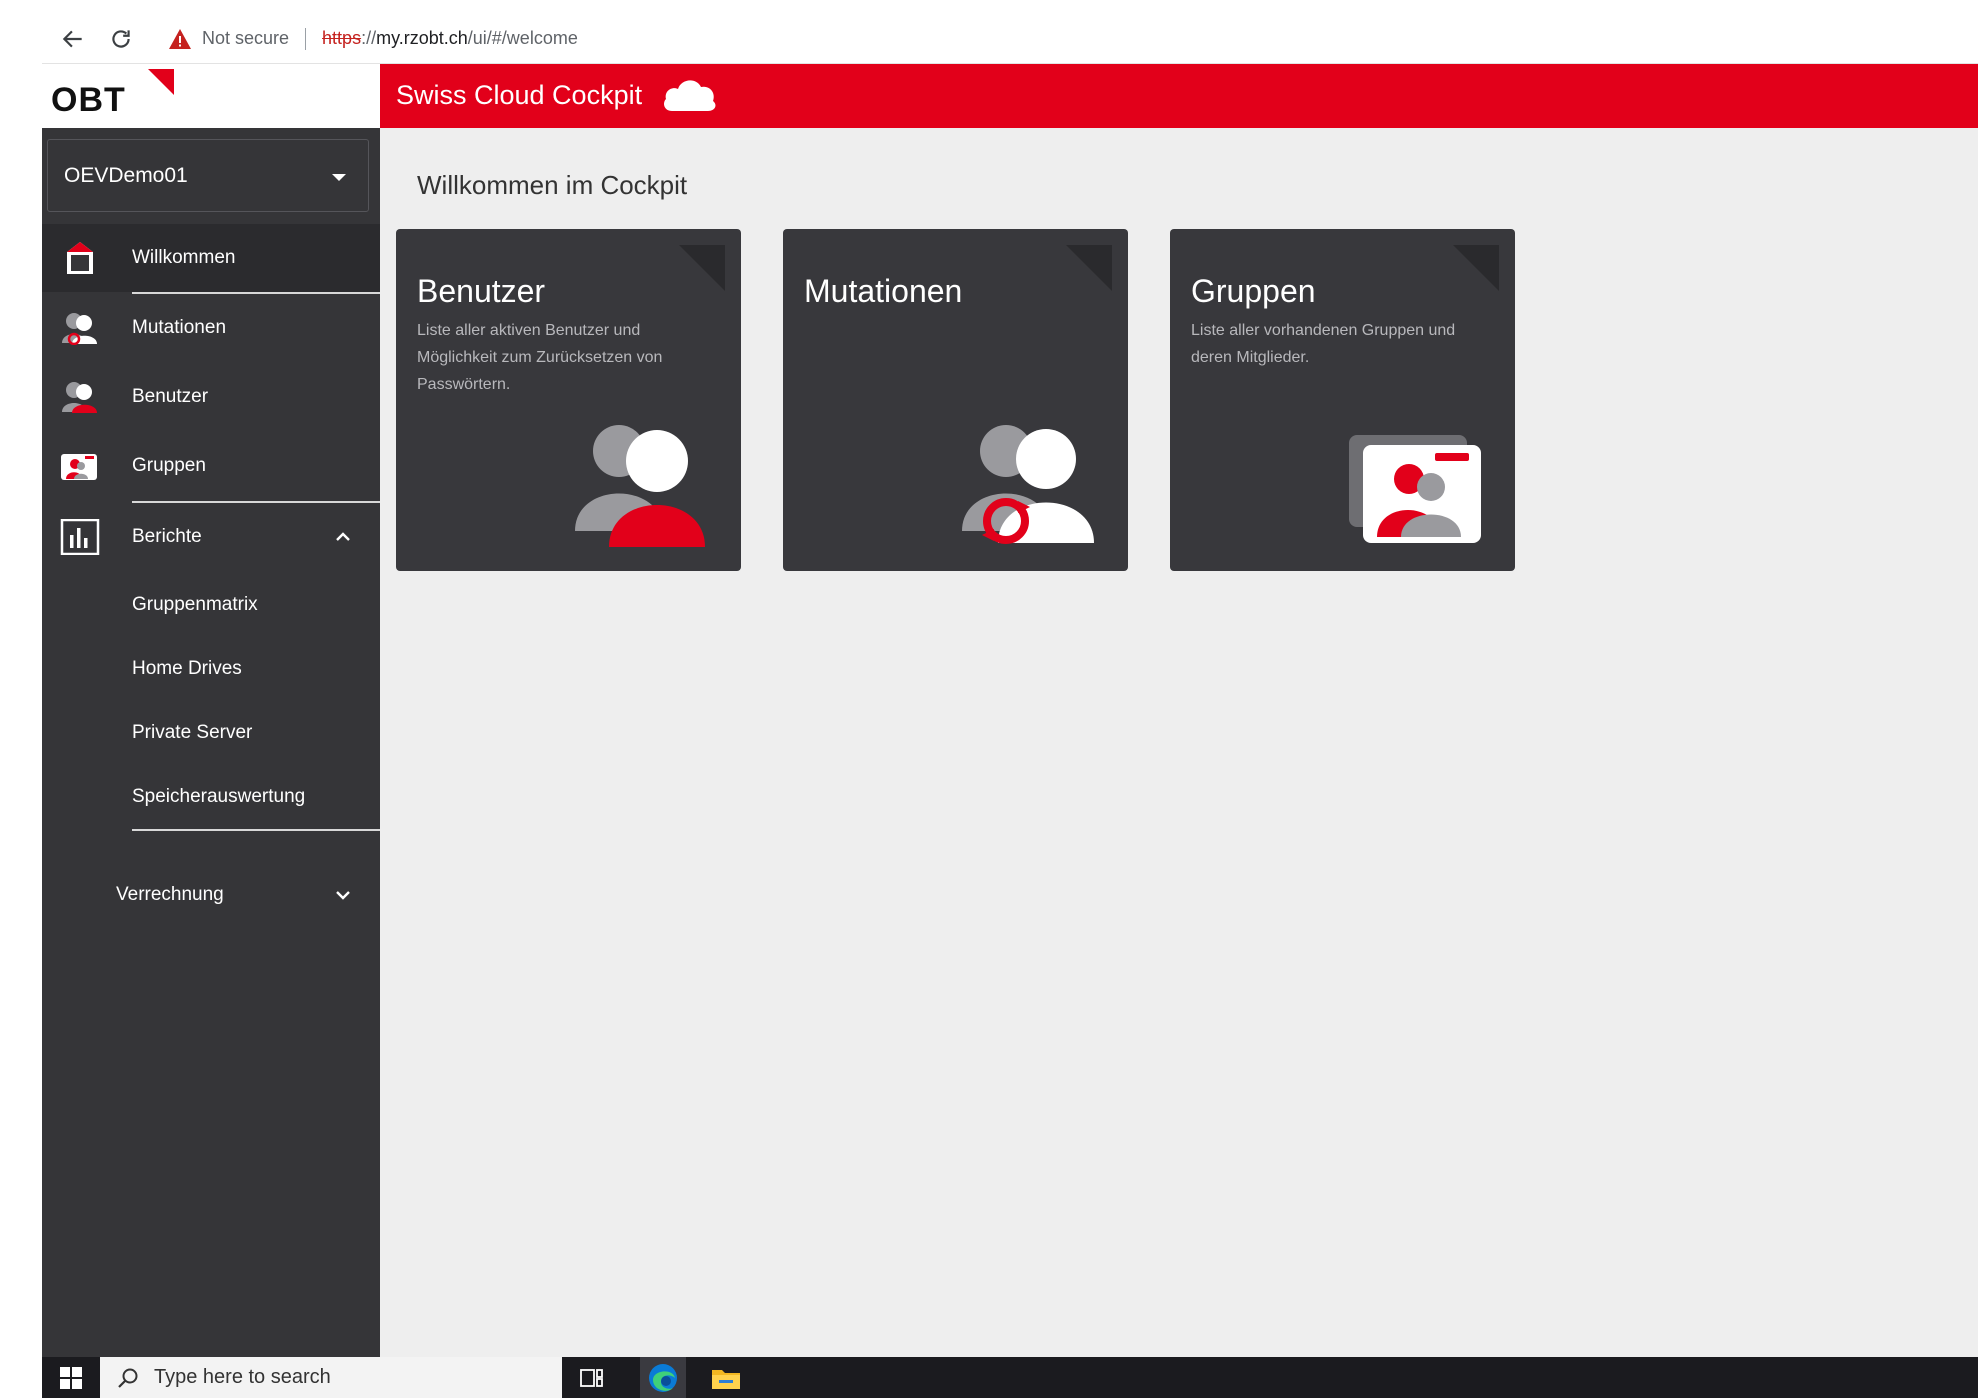  I want to click on not-secure-label: Not secure, so click(245, 38).